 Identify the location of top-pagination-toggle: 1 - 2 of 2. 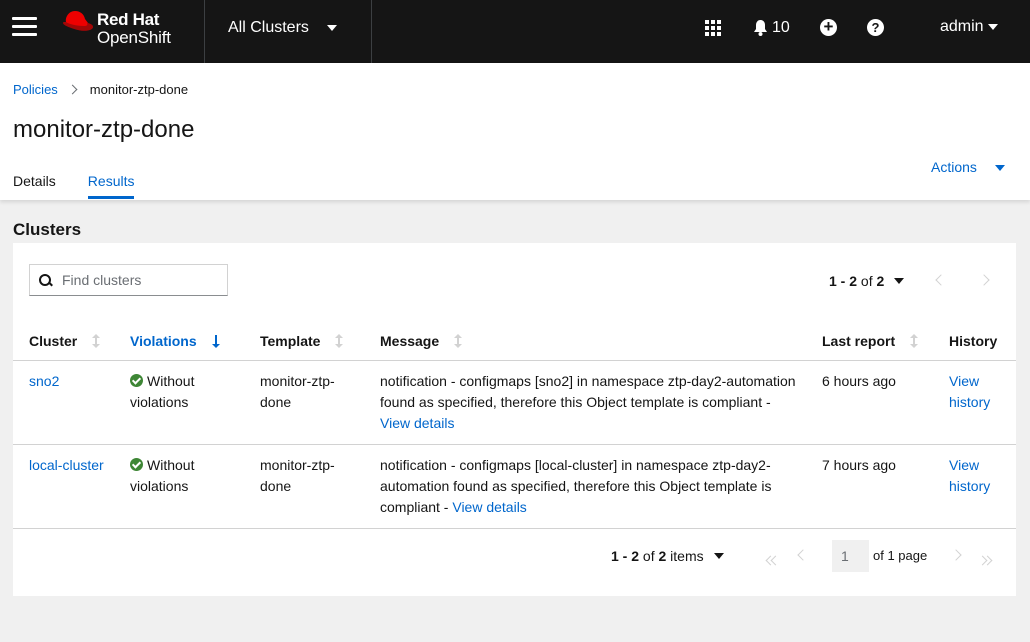
(867, 281).